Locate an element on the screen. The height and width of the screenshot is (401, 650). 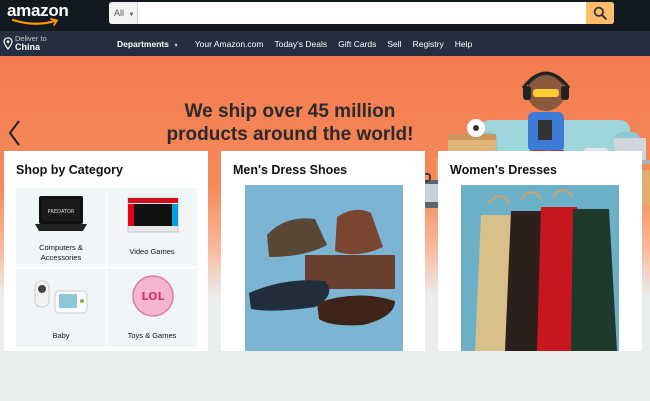
search-icon is located at coordinates (600, 13).